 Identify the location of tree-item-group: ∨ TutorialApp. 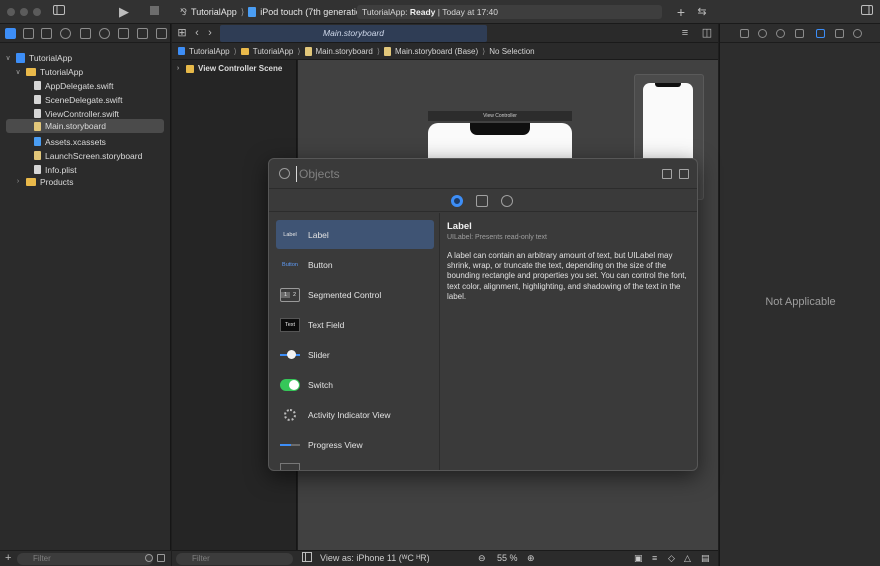
(48, 71).